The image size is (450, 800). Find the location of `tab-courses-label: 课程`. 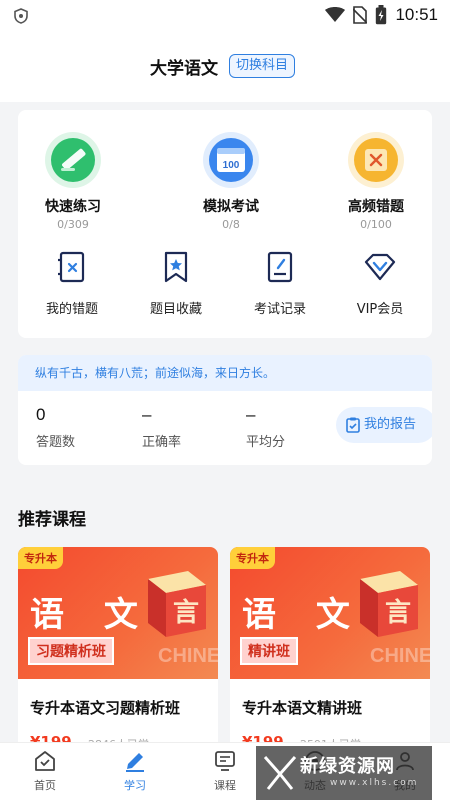

tab-courses-label: 课程 is located at coordinates (225, 785).